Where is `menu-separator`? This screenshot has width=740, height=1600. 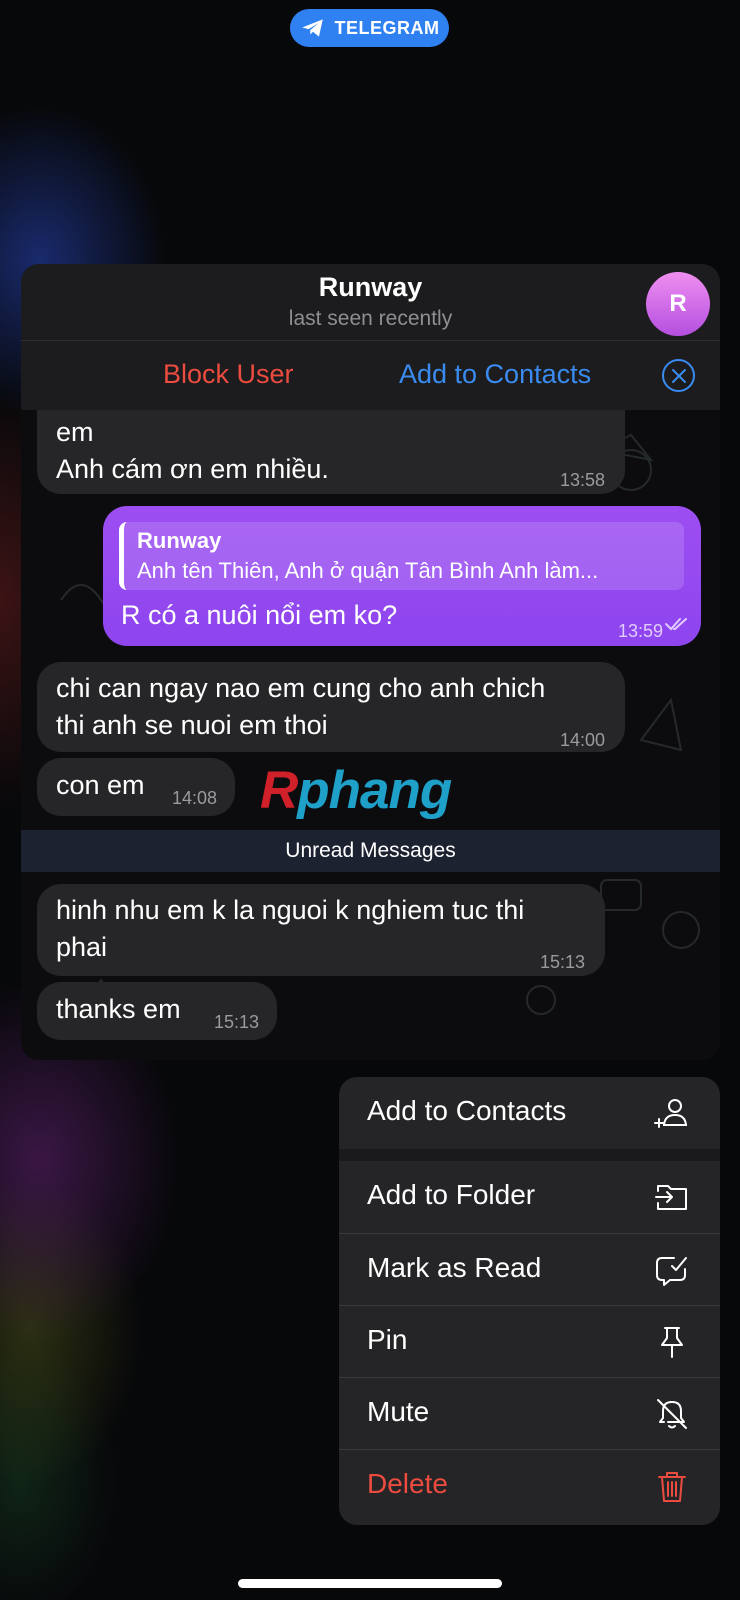
menu-separator is located at coordinates (529, 1155).